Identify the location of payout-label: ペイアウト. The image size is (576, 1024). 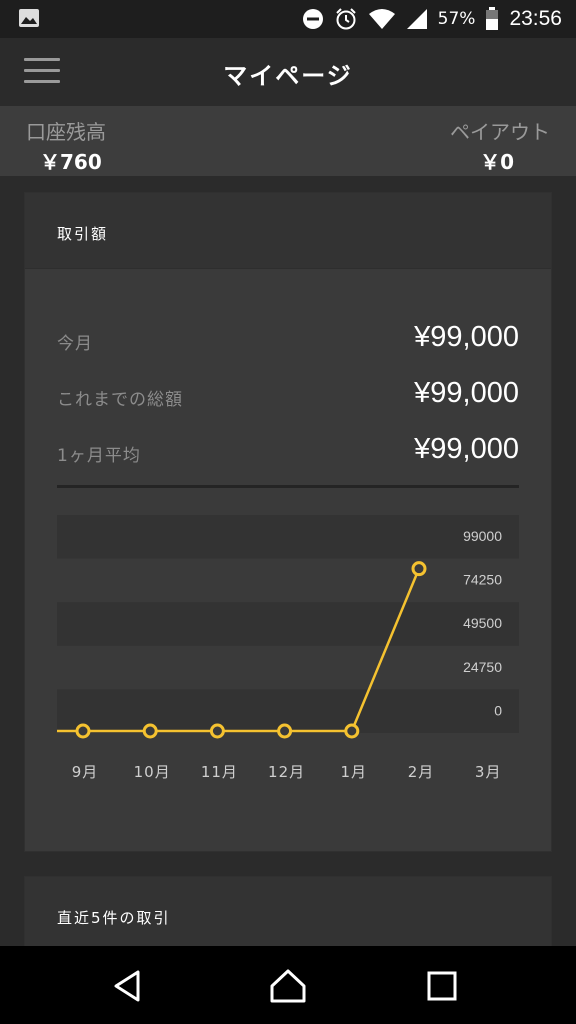
(500, 132).